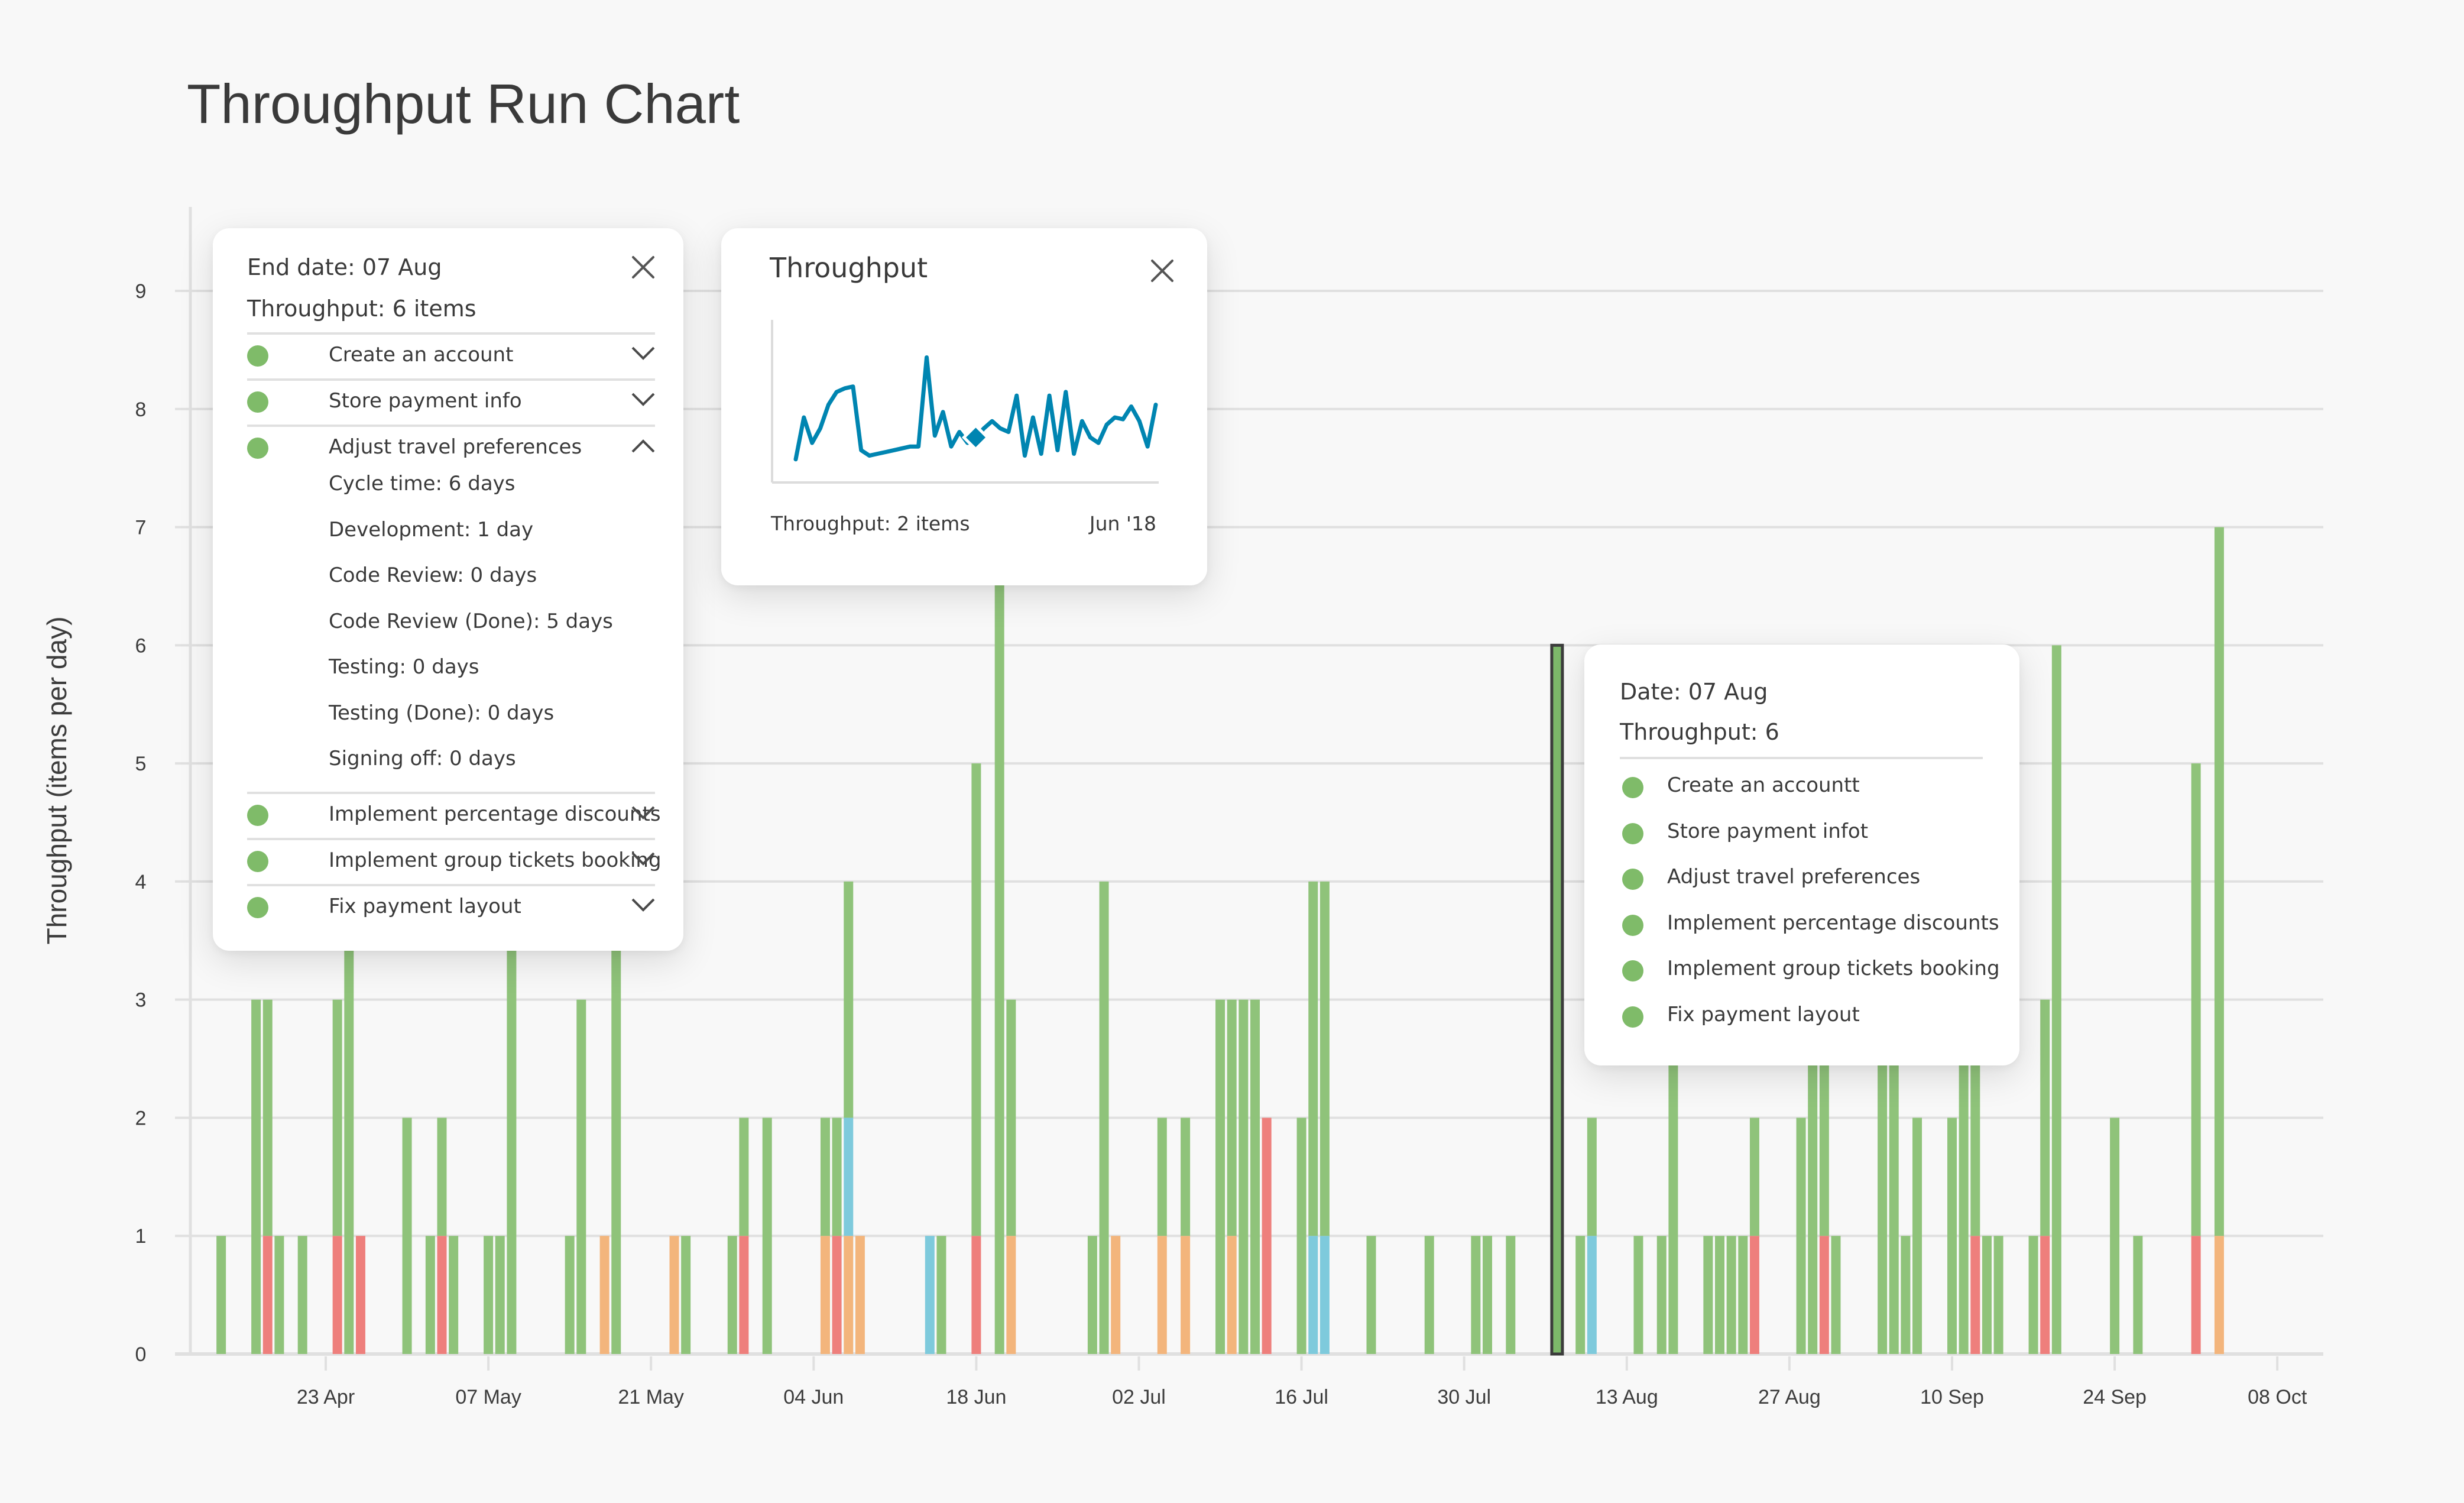  I want to click on chevron-down-icon, so click(643, 905).